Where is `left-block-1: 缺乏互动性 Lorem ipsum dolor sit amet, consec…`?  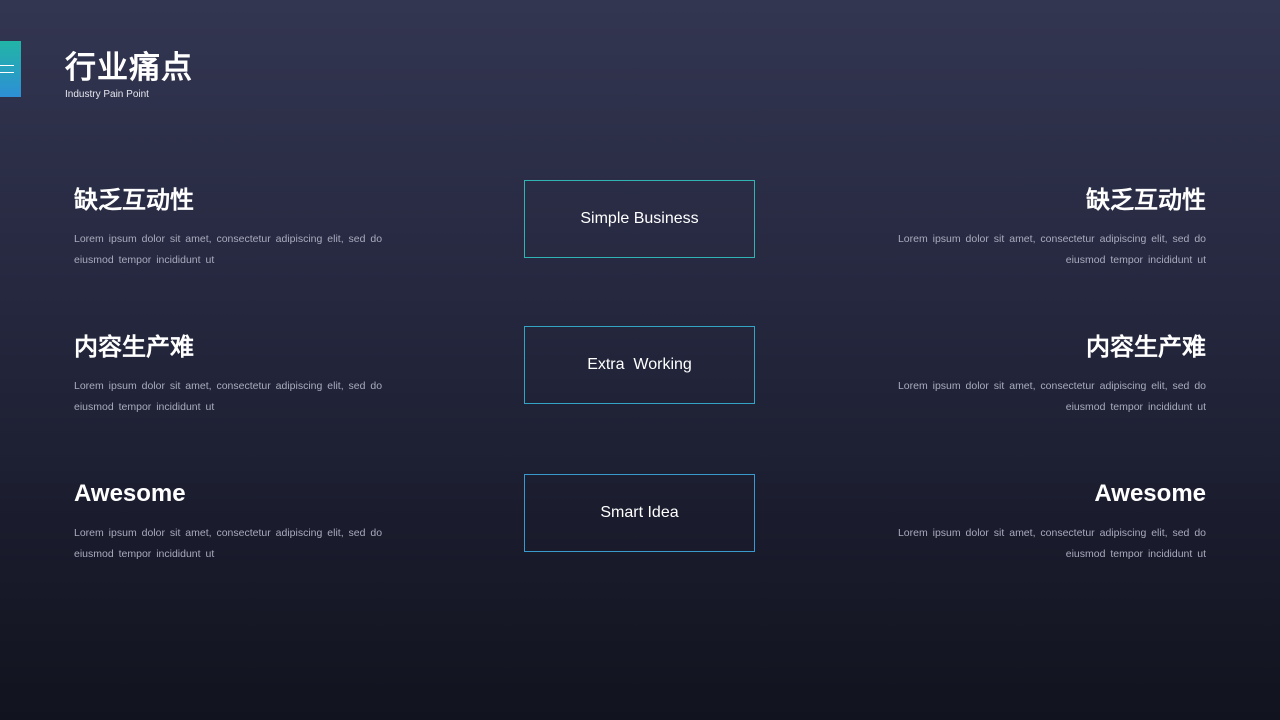 left-block-1: 缺乏互动性 Lorem ipsum dolor sit amet, consec… is located at coordinates (234, 228).